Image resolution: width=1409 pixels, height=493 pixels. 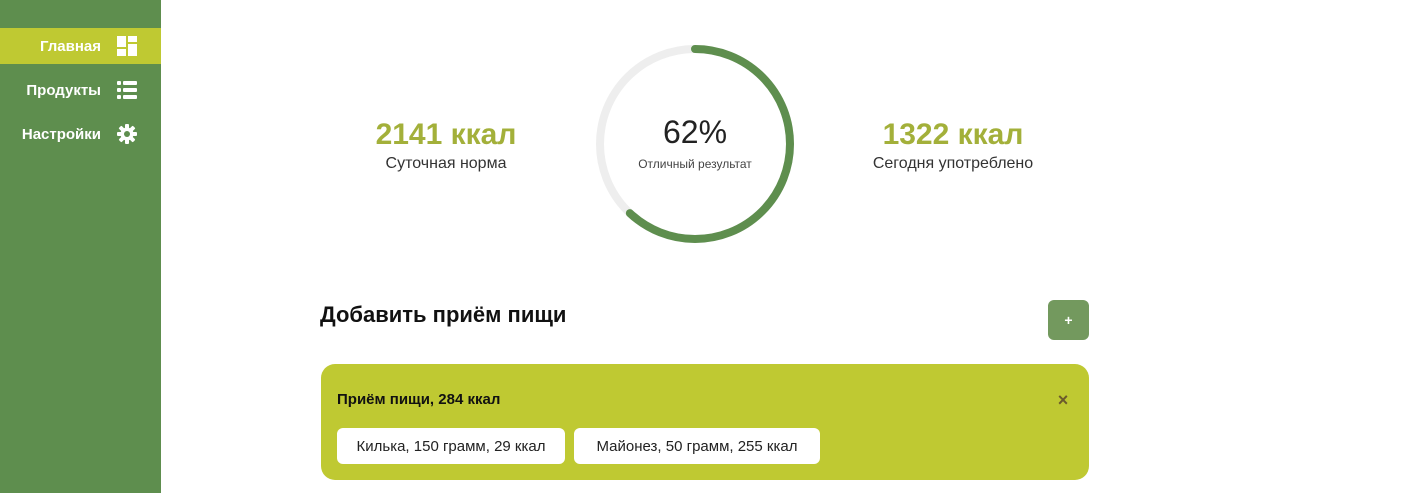 I want to click on add-meal-button: +, so click(x=1068, y=320).